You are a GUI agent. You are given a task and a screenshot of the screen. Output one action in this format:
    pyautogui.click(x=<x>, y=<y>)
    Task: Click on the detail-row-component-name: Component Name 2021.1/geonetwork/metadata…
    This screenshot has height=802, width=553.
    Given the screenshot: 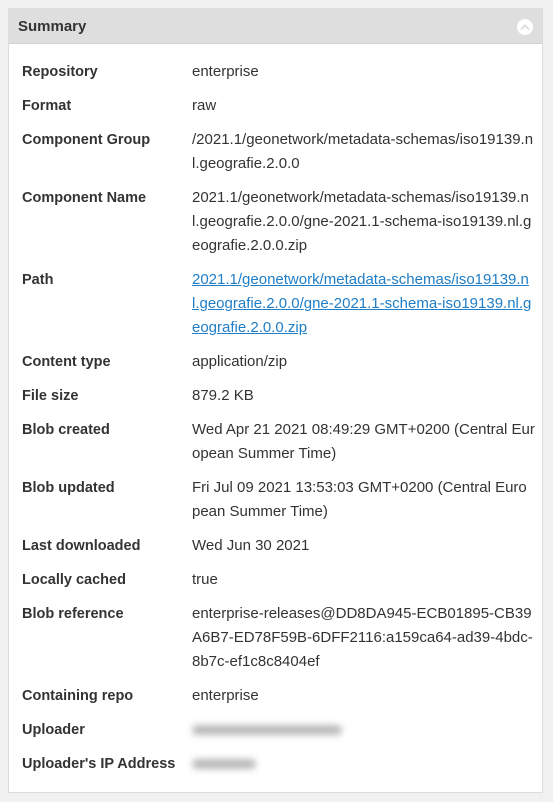 What is the action you would take?
    pyautogui.click(x=275, y=227)
    